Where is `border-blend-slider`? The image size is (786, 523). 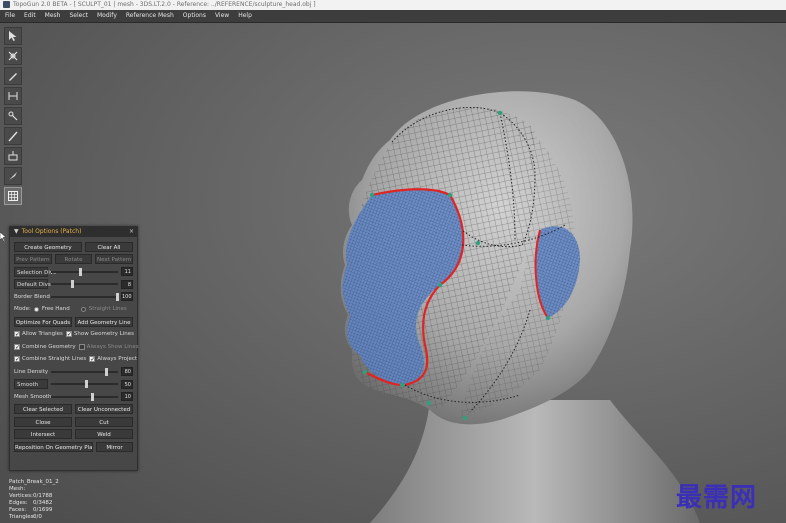
border-blend-slider is located at coordinates (85, 296).